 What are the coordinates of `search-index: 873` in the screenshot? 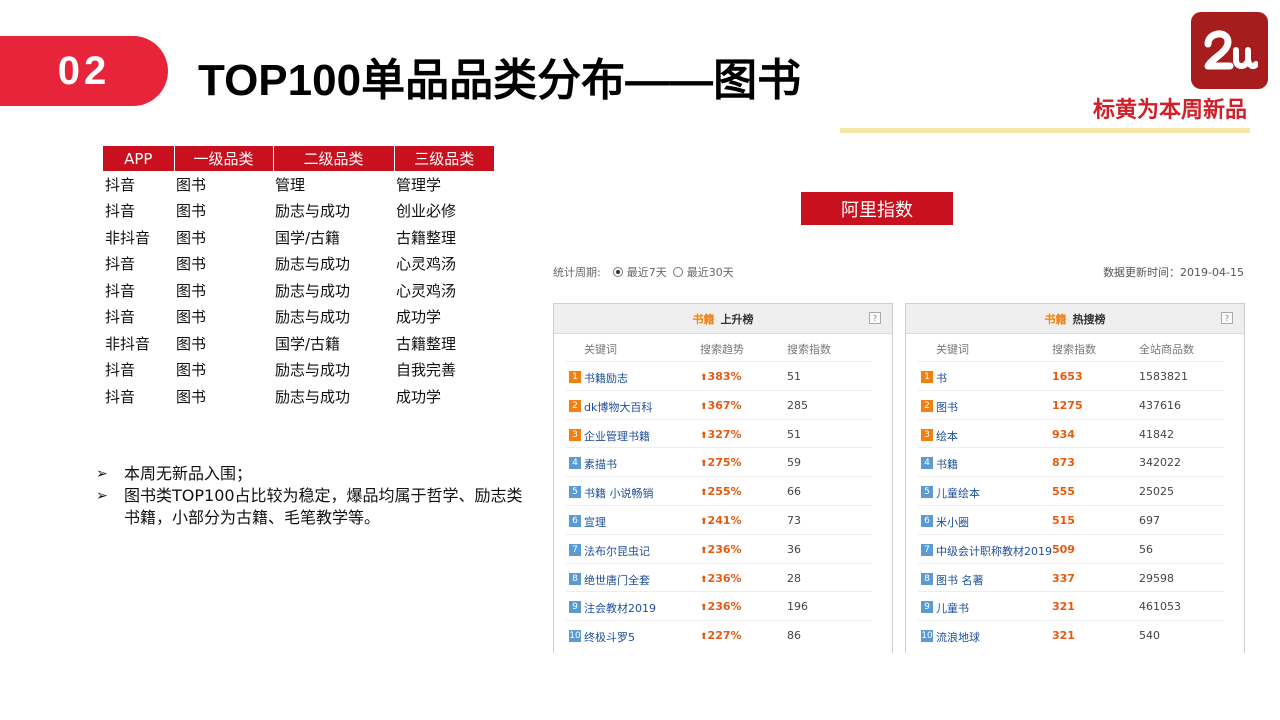 It's located at (1063, 463).